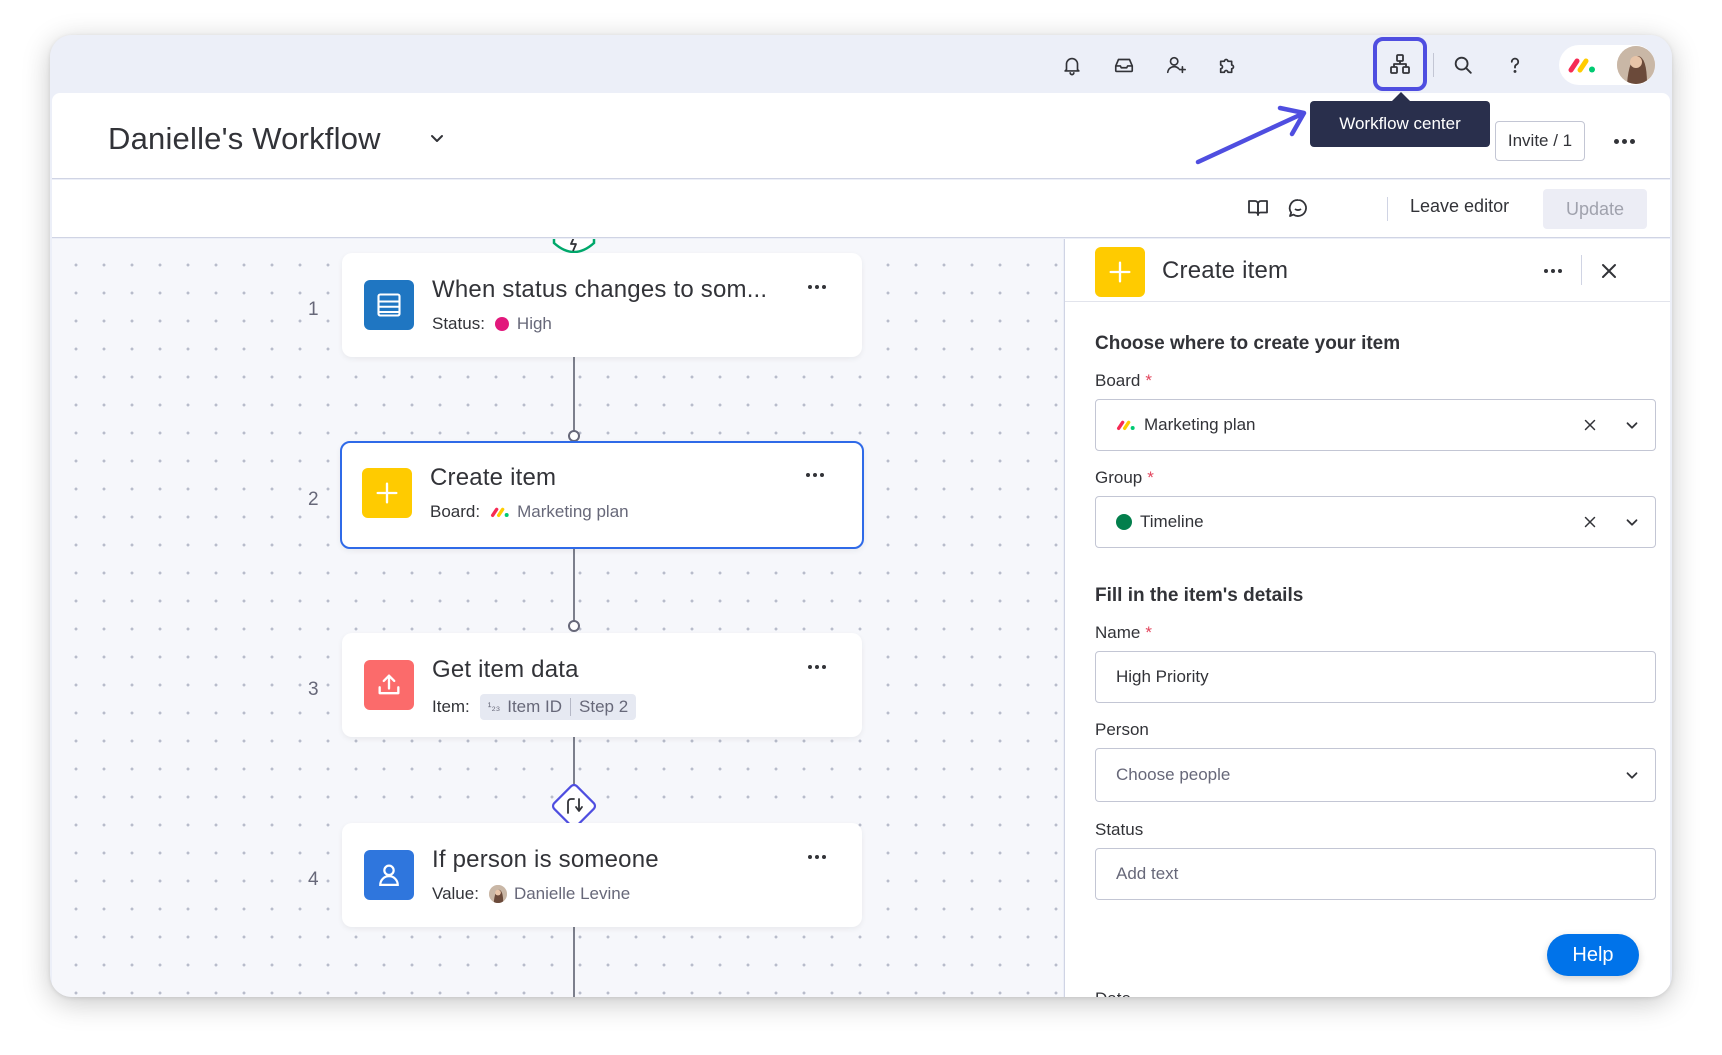  Describe the element at coordinates (1581, 270) in the screenshot. I see `panel-header-divider` at that location.